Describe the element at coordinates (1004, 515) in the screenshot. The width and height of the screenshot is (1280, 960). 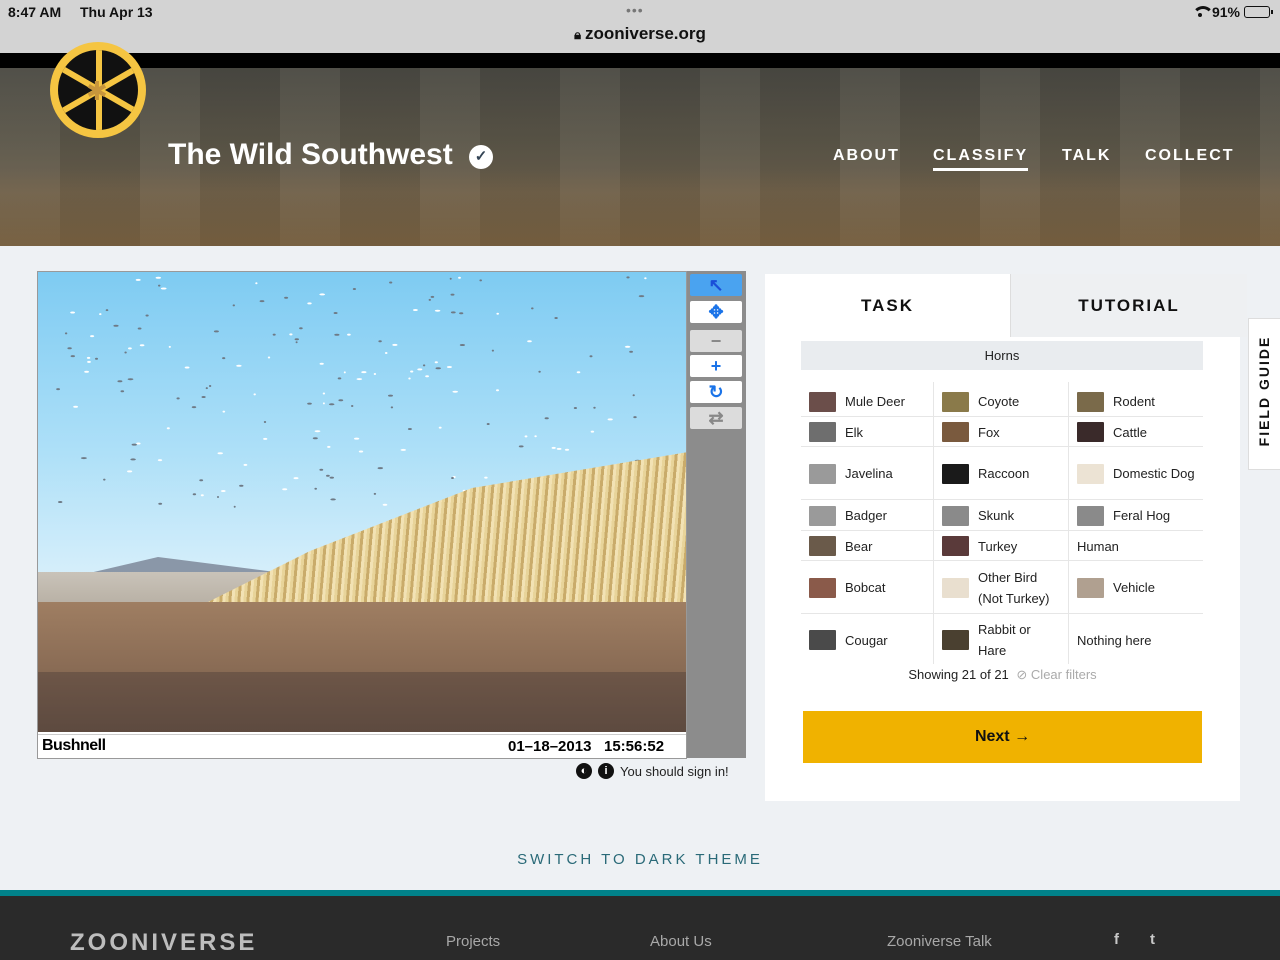
I see `choice-item: Skunk` at that location.